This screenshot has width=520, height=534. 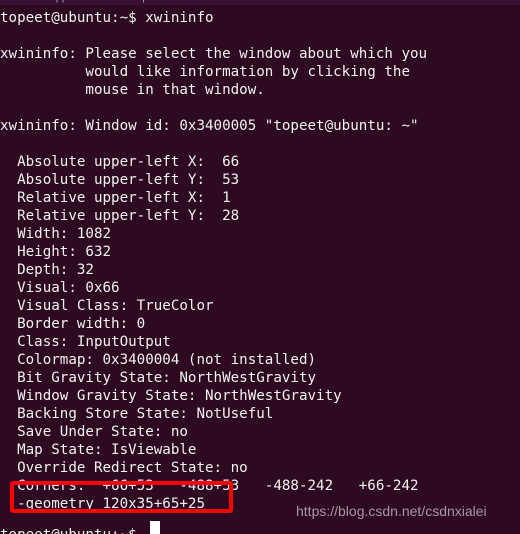 What do you see at coordinates (137, 414) in the screenshot?
I see `terminal-line: Backing Store State: NotUseful` at bounding box center [137, 414].